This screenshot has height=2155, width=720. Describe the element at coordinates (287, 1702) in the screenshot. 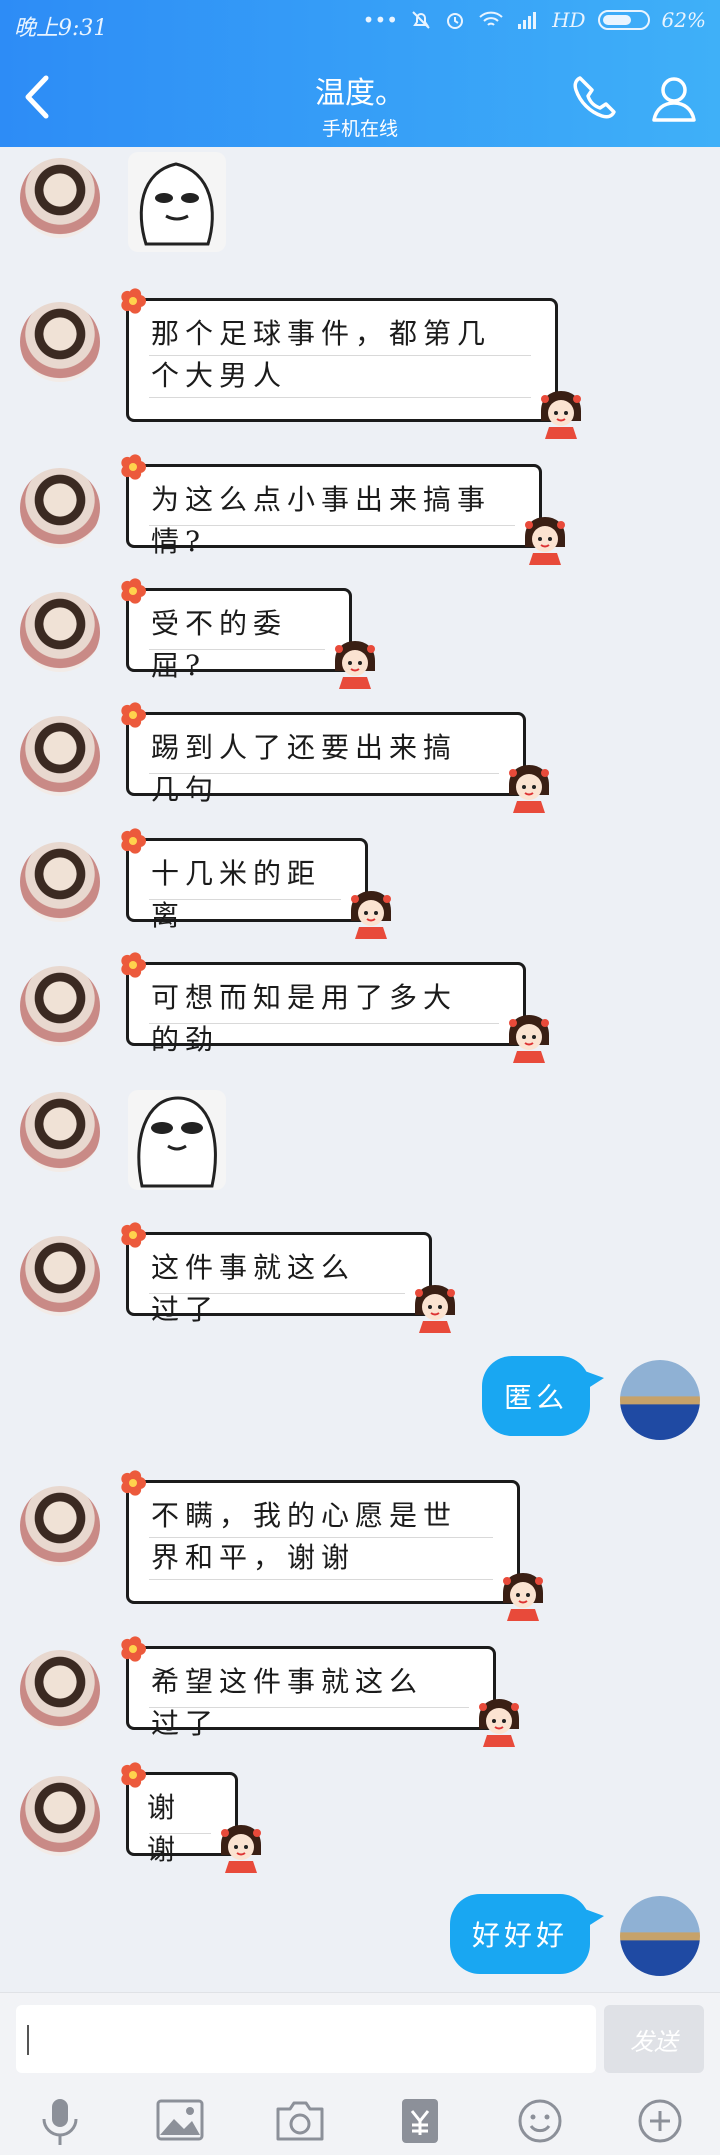

I see `message-text: 希望这件事就这么过了` at that location.